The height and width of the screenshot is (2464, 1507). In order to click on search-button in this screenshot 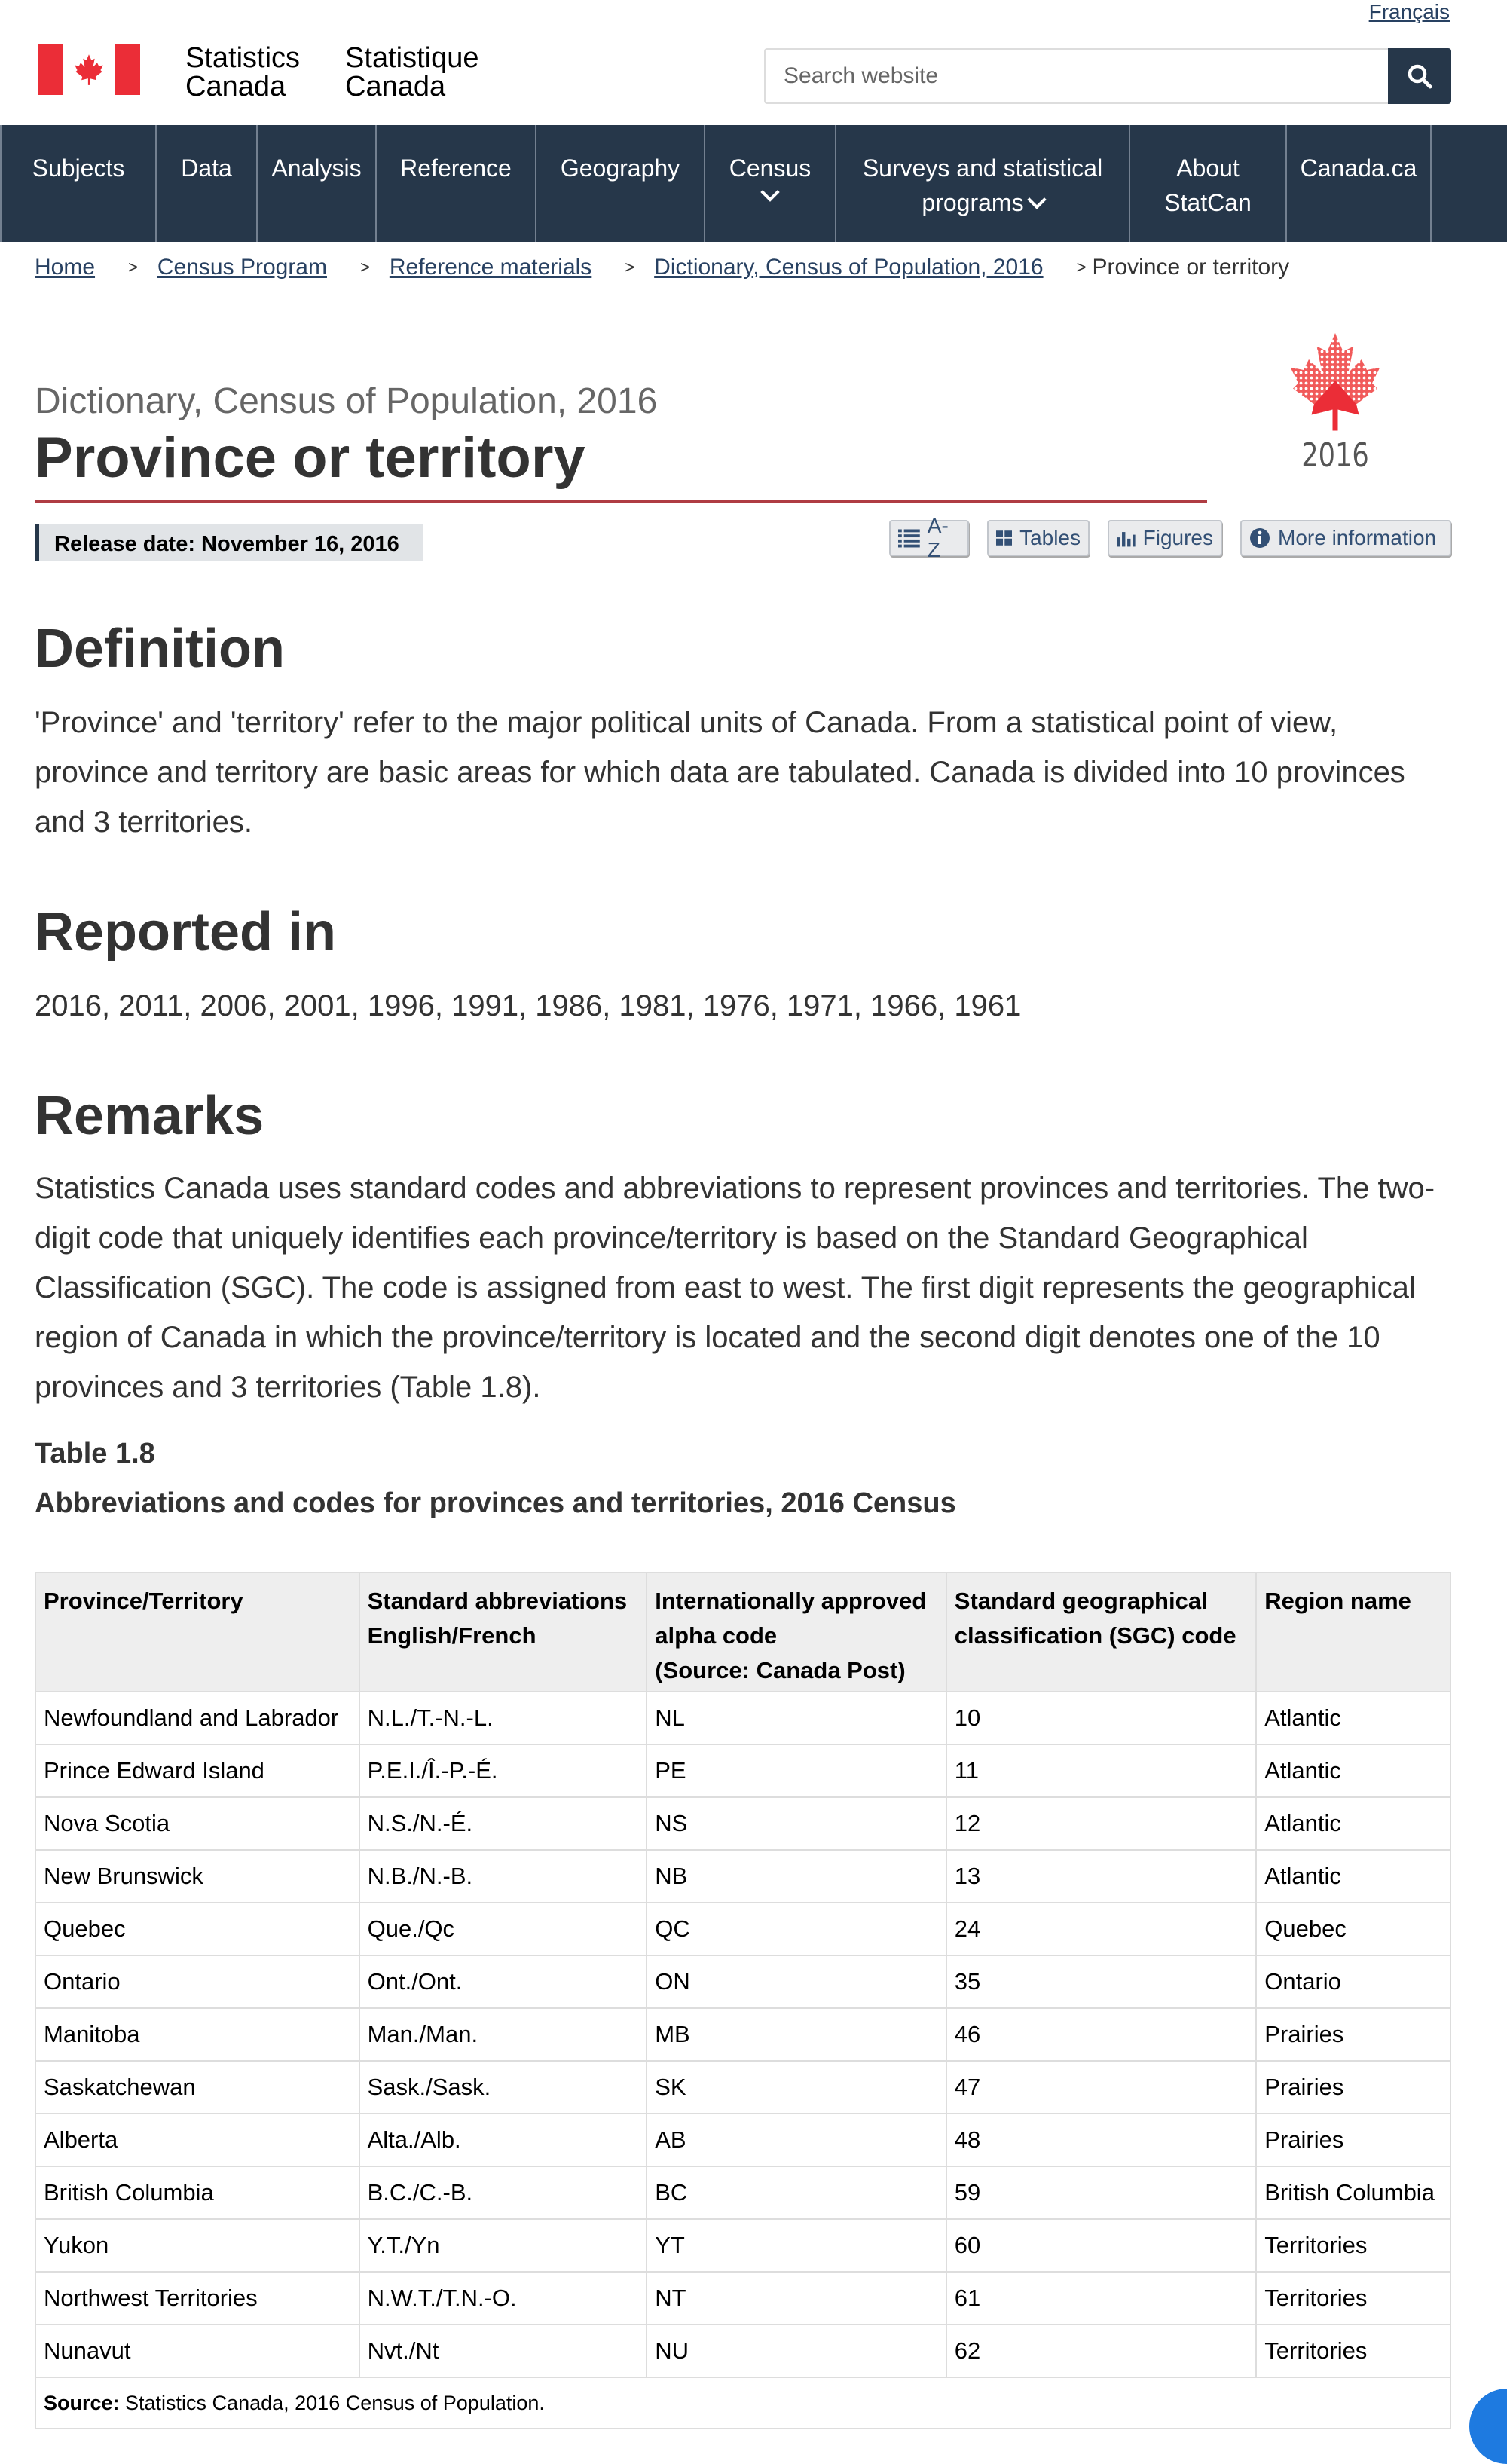, I will do `click(1419, 76)`.